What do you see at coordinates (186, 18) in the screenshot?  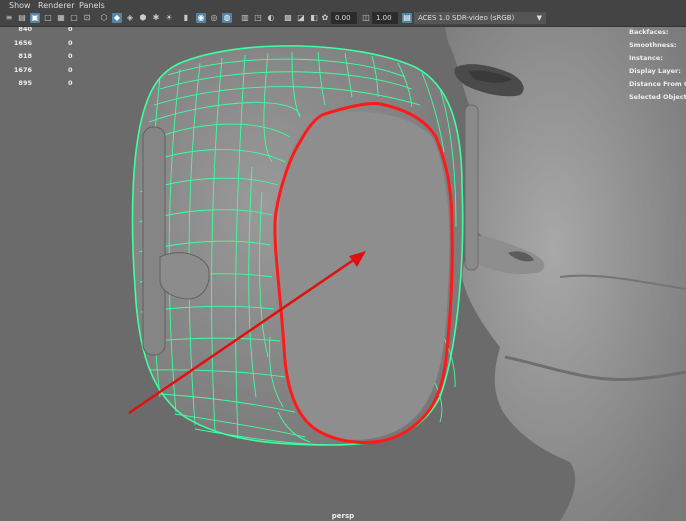 I see `isolate-select-icon: ▮` at bounding box center [186, 18].